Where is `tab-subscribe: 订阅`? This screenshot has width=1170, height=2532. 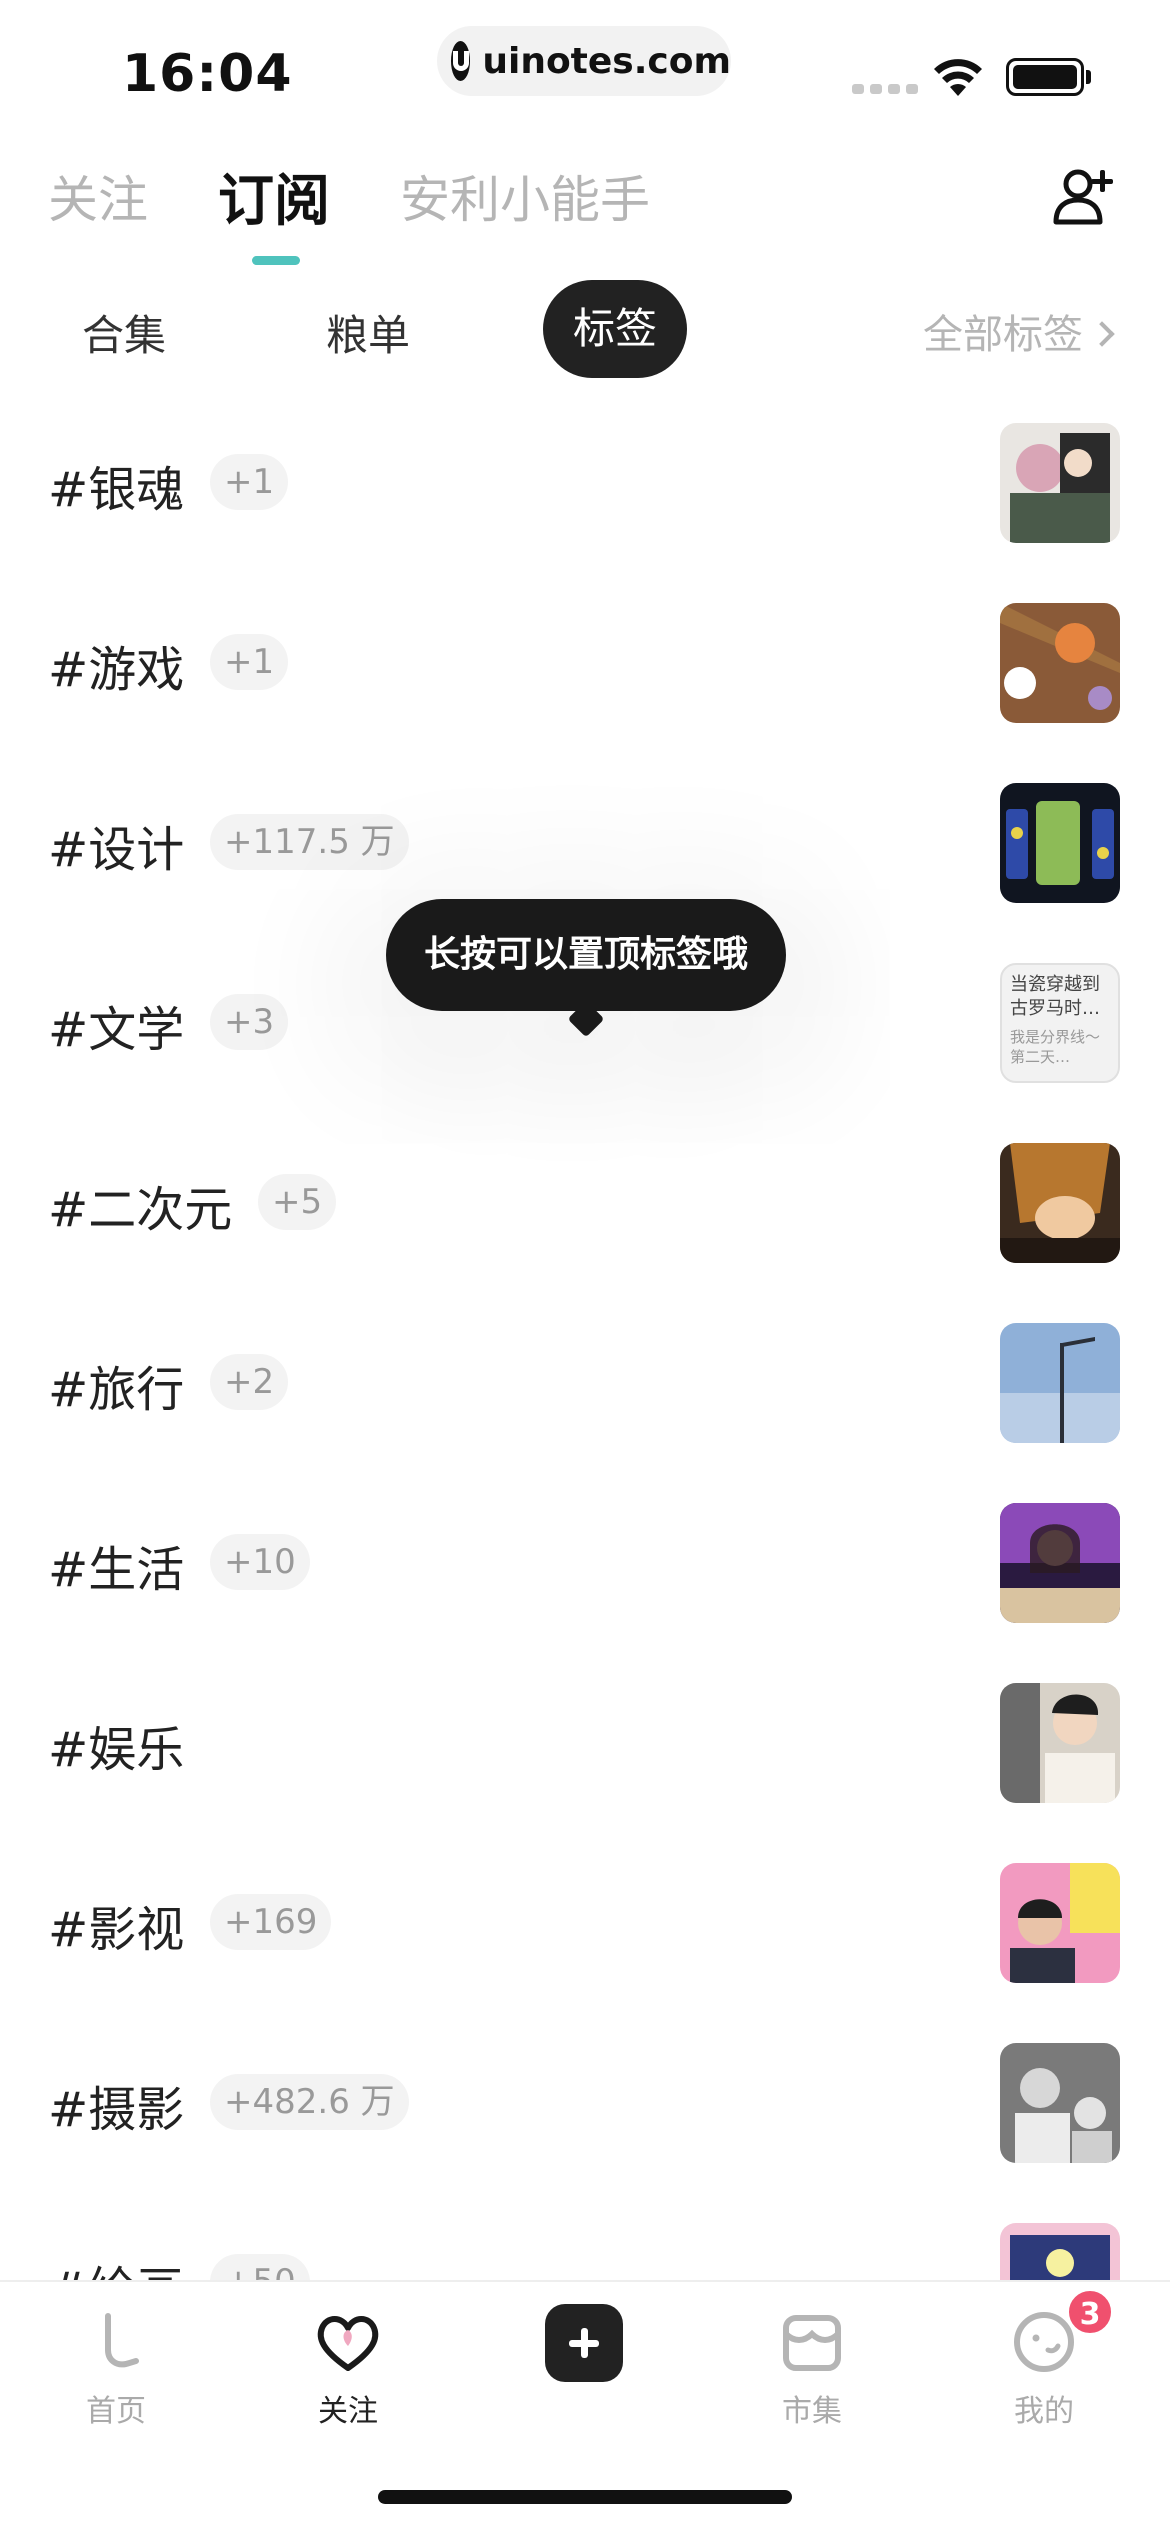
tab-subscribe: 订阅 is located at coordinates (274, 196).